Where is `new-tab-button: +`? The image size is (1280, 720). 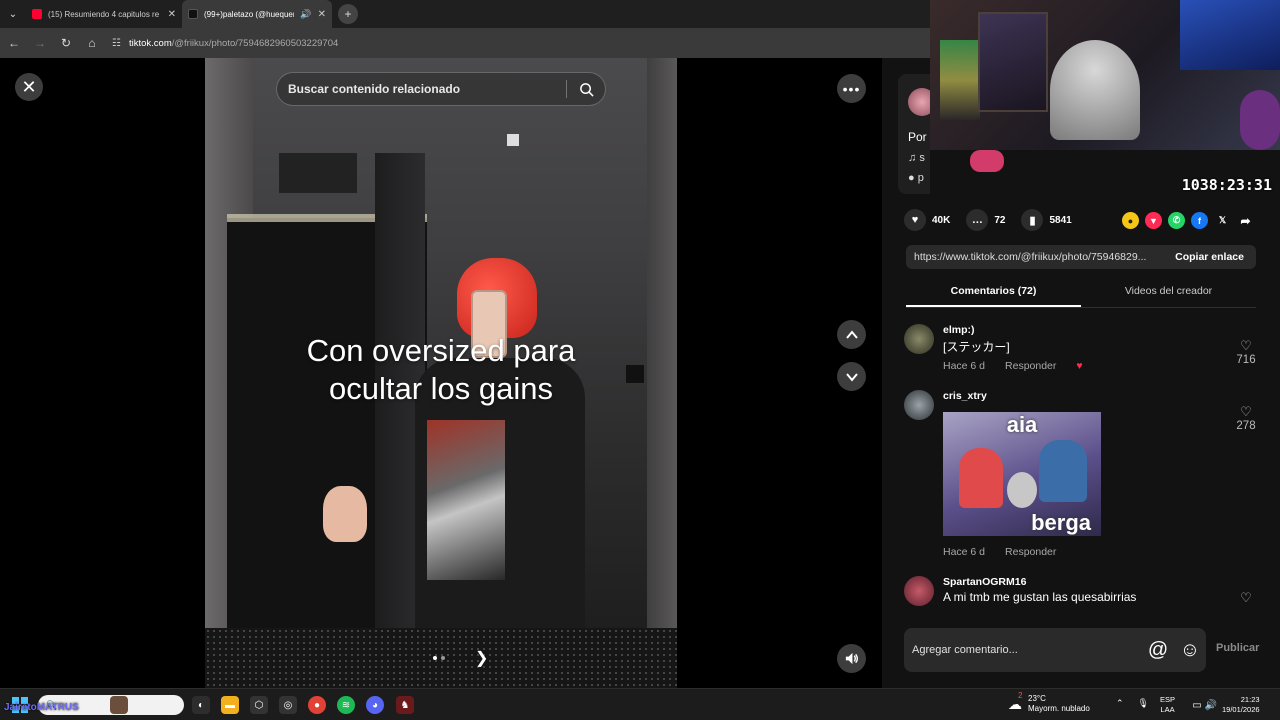 new-tab-button: + is located at coordinates (348, 14).